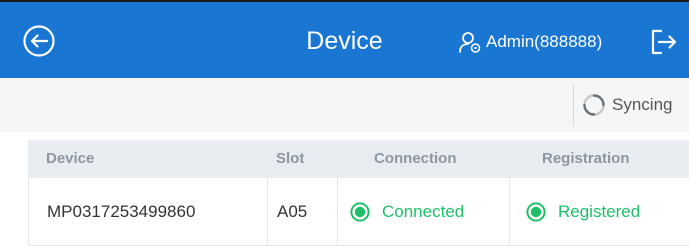 This screenshot has width=689, height=246. I want to click on registration-cell: Registered, so click(599, 212).